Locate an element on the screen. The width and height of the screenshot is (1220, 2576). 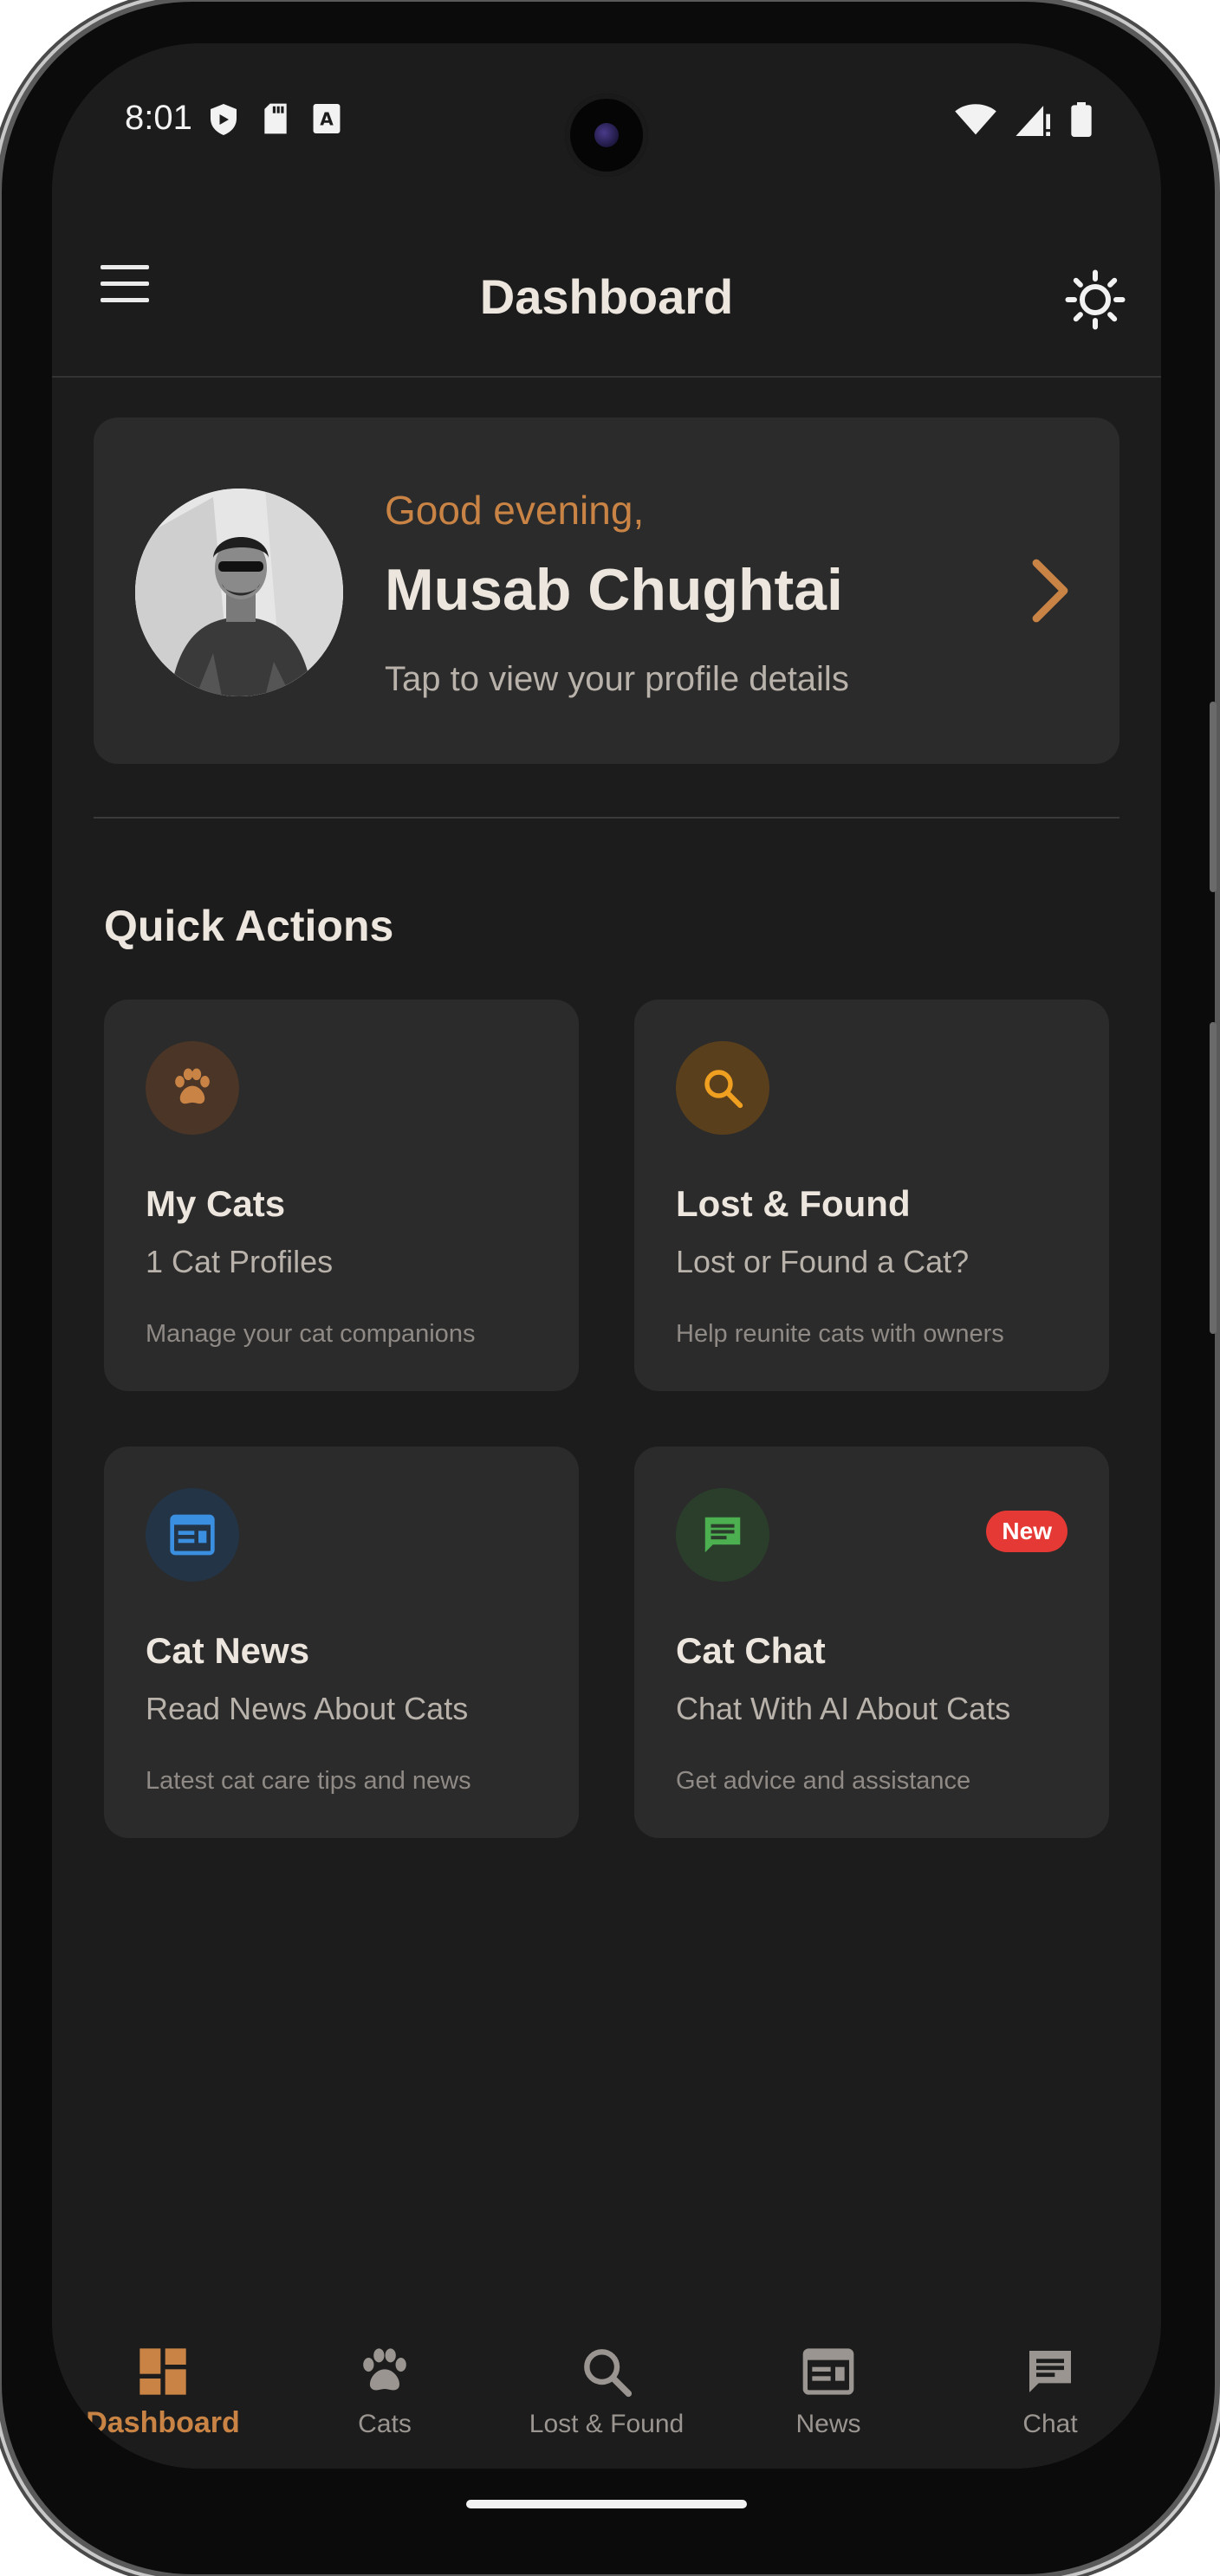
battery-icon is located at coordinates (1081, 119).